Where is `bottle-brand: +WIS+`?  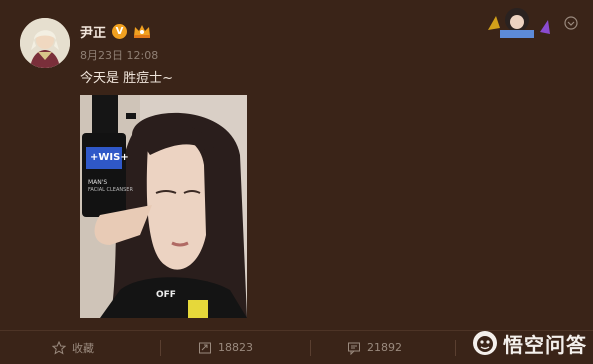
bottle-brand: +WIS+ is located at coordinates (109, 157).